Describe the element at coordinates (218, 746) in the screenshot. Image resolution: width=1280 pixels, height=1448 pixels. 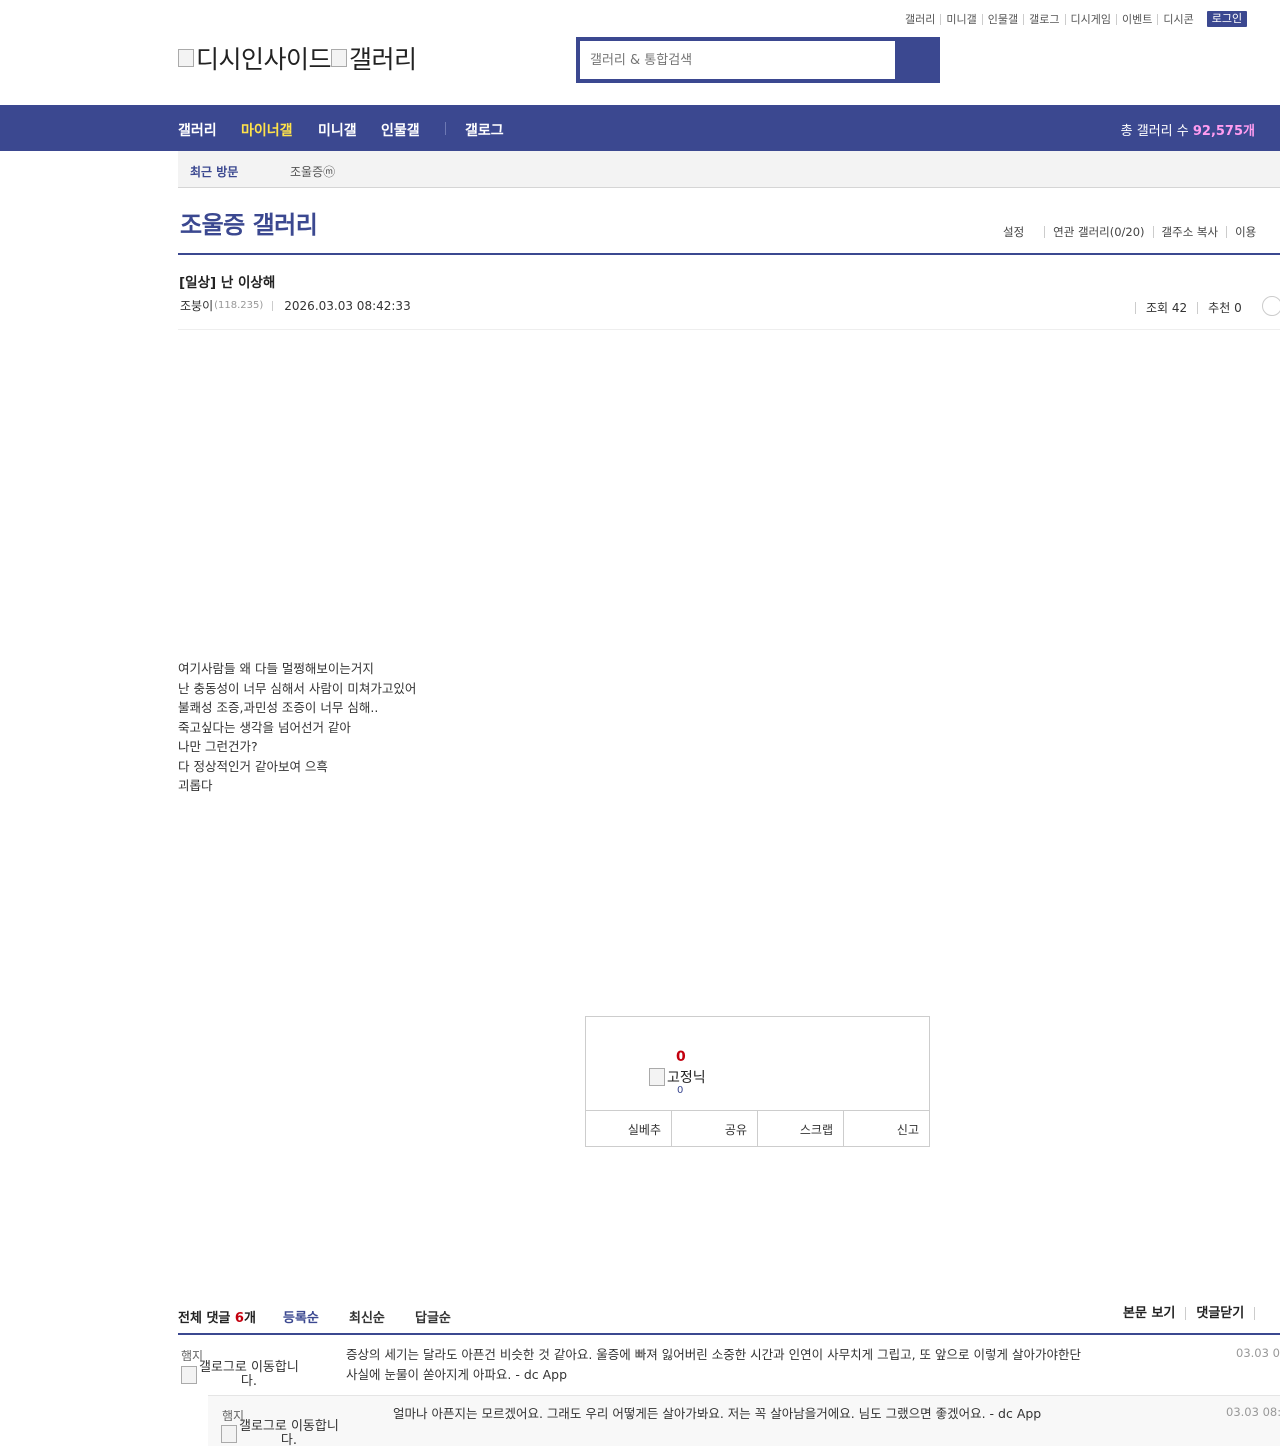
I see `post-body-line: 나만 그런건가?` at that location.